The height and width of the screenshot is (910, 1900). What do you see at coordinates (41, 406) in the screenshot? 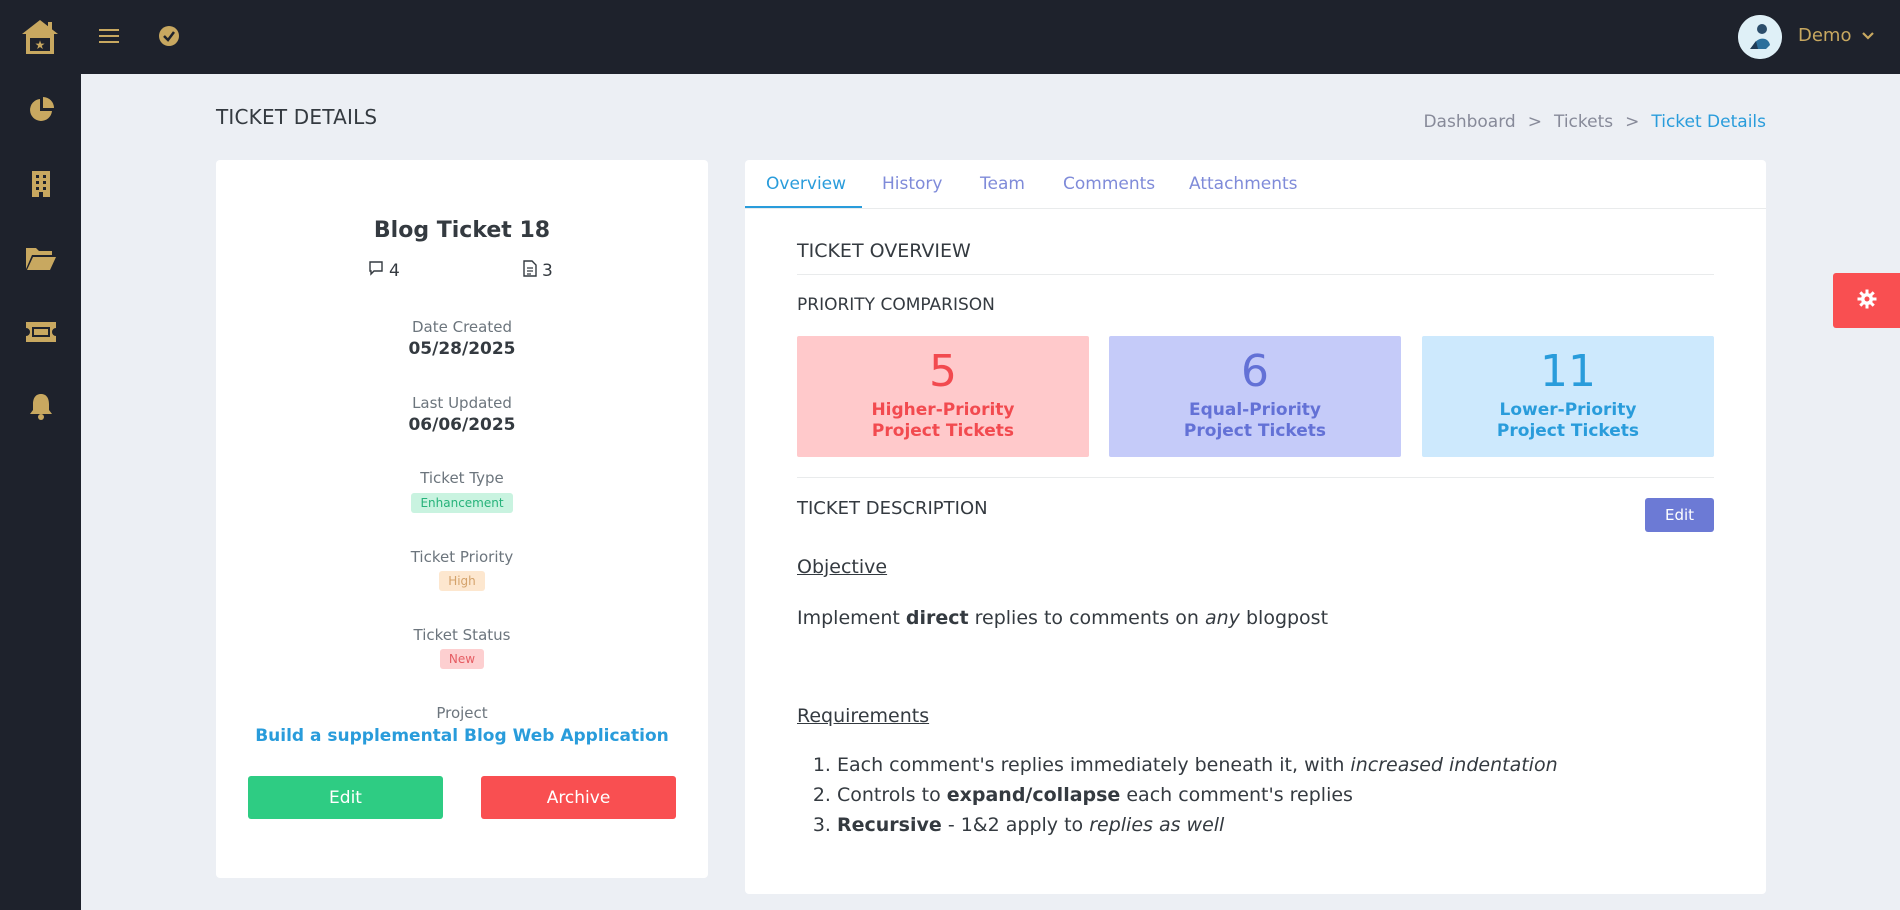
I see `bell-icon` at bounding box center [41, 406].